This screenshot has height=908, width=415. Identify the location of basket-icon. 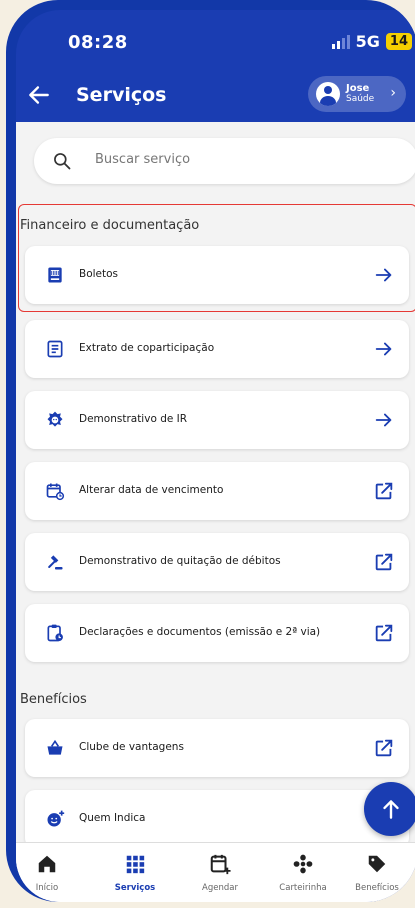
(55, 747).